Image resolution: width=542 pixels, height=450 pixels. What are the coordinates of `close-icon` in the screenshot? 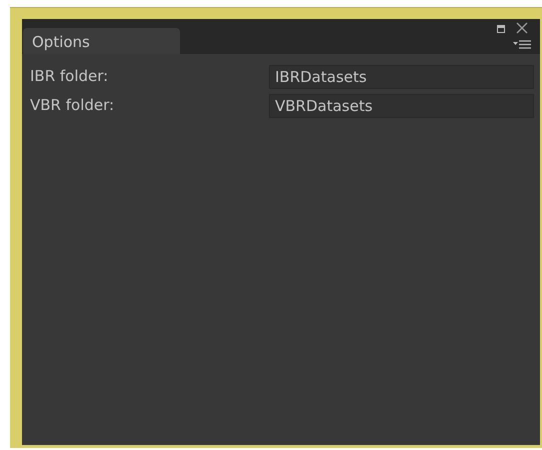 It's located at (522, 28).